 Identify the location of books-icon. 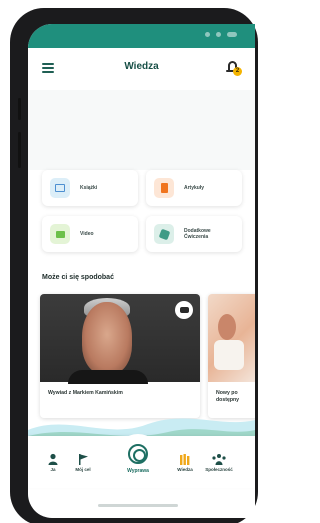
(185, 458).